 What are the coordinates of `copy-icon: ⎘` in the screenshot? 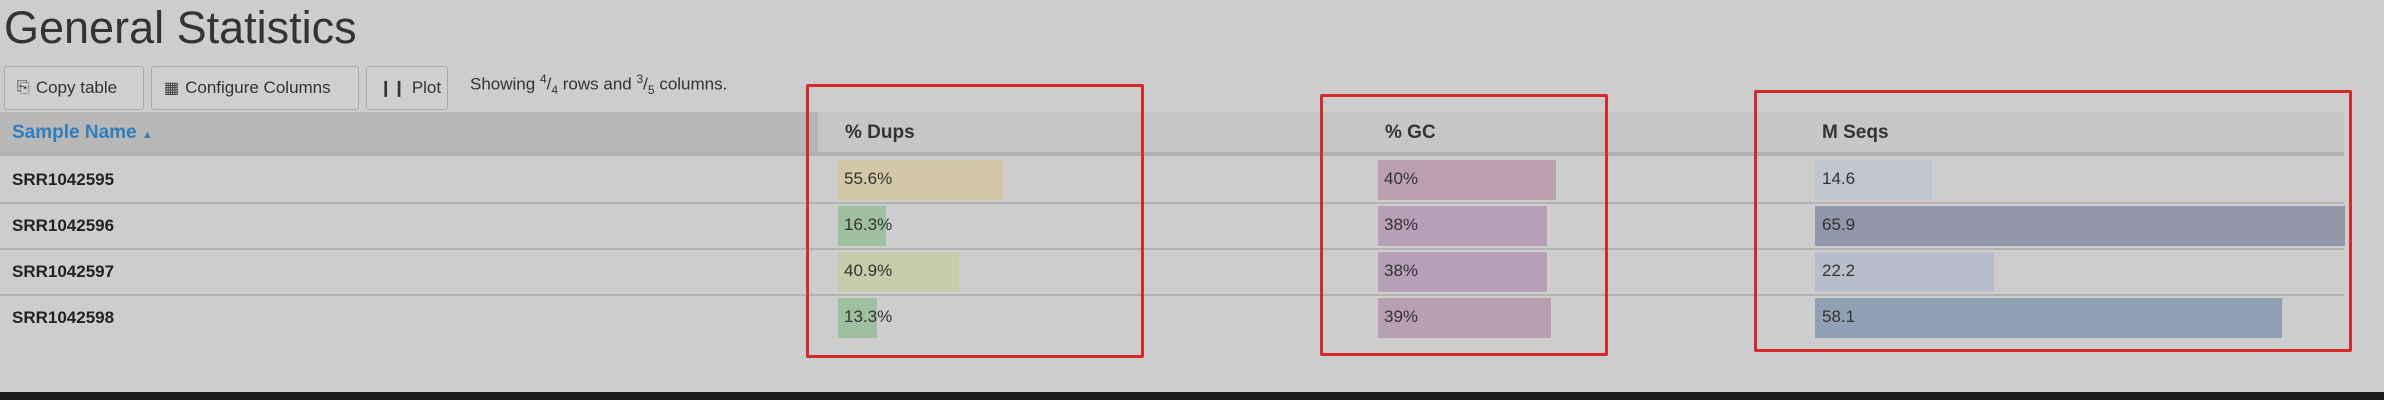 It's located at (23, 87).